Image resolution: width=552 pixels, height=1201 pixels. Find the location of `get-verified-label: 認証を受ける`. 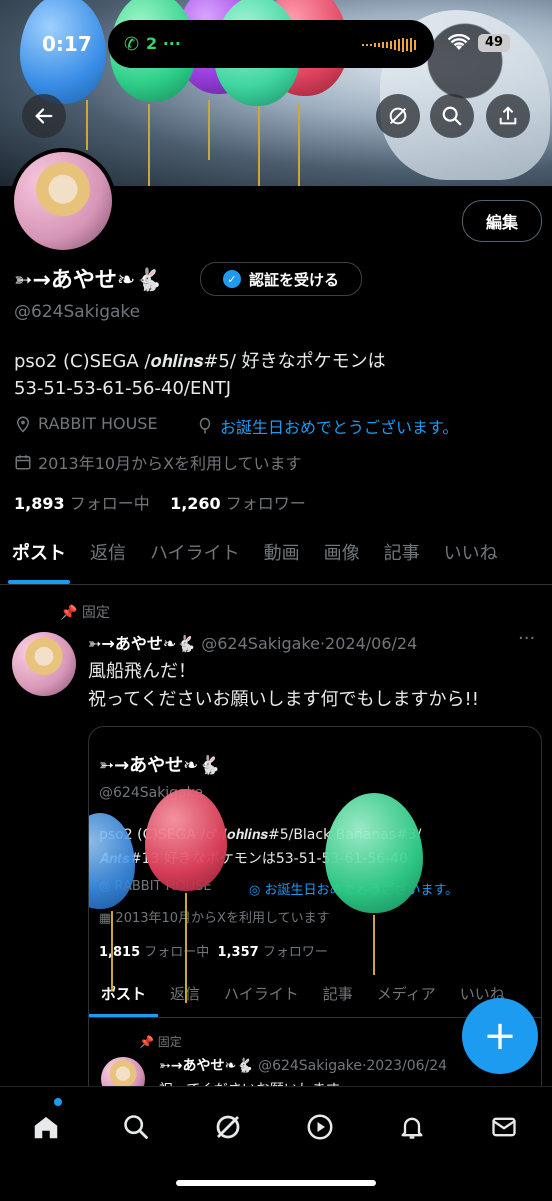

get-verified-label: 認証を受ける is located at coordinates (293, 279).